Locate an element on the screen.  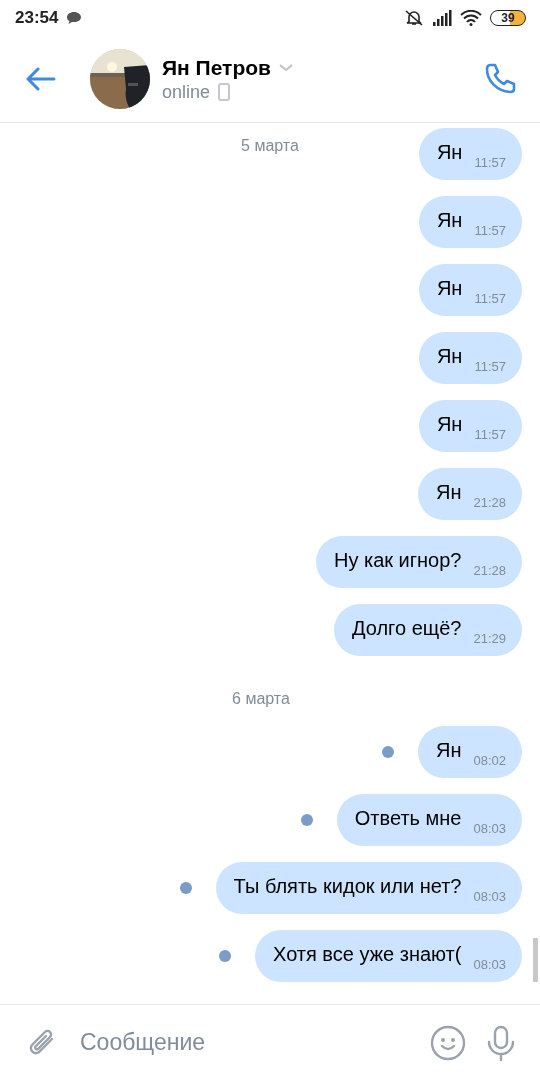
message-bubble: Ян 08:02 is located at coordinates (469, 752).